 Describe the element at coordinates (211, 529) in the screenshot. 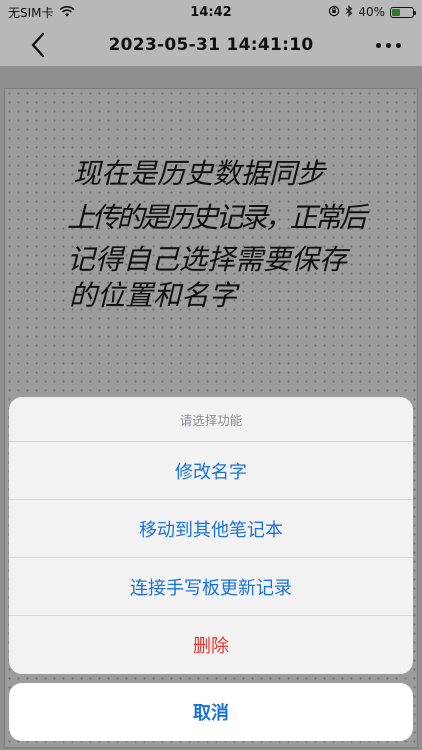

I see `move-to-notebook-button: 移动到其他笔记本` at that location.